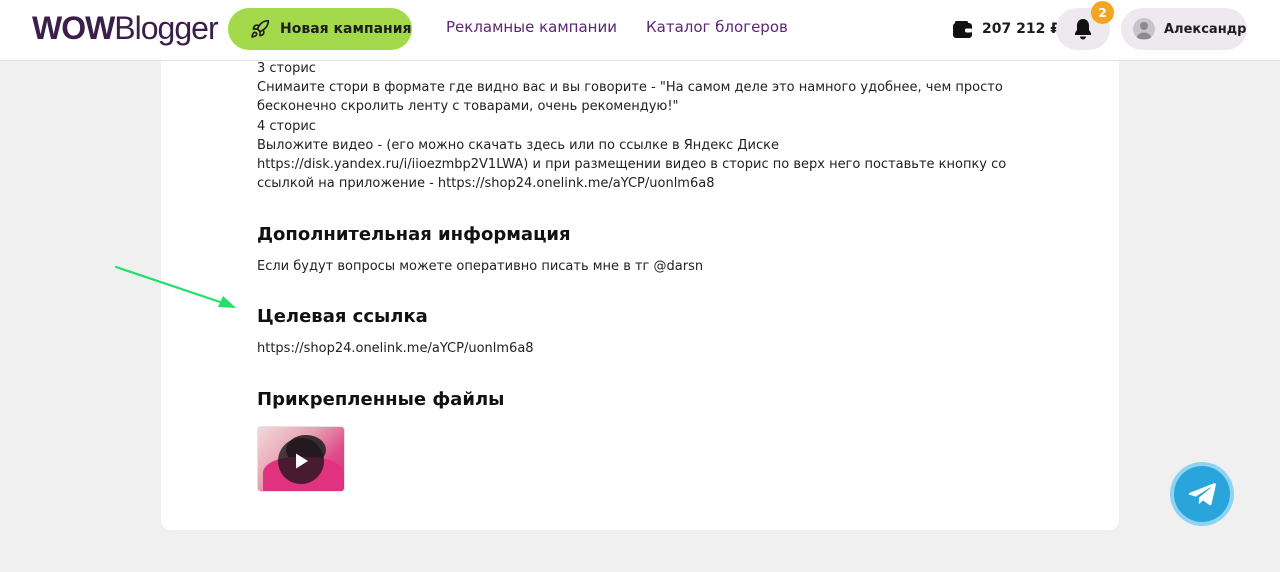 This screenshot has height=572, width=1280. I want to click on attached-video-thumbnail, so click(301, 459).